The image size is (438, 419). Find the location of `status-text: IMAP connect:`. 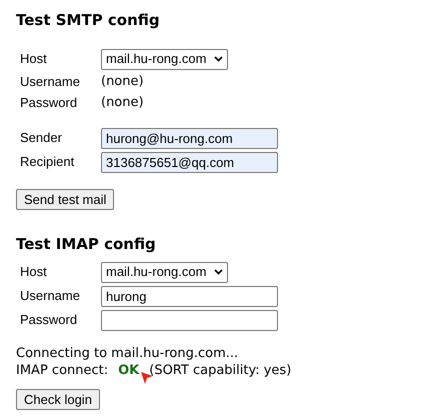

status-text: IMAP connect: is located at coordinates (62, 370).